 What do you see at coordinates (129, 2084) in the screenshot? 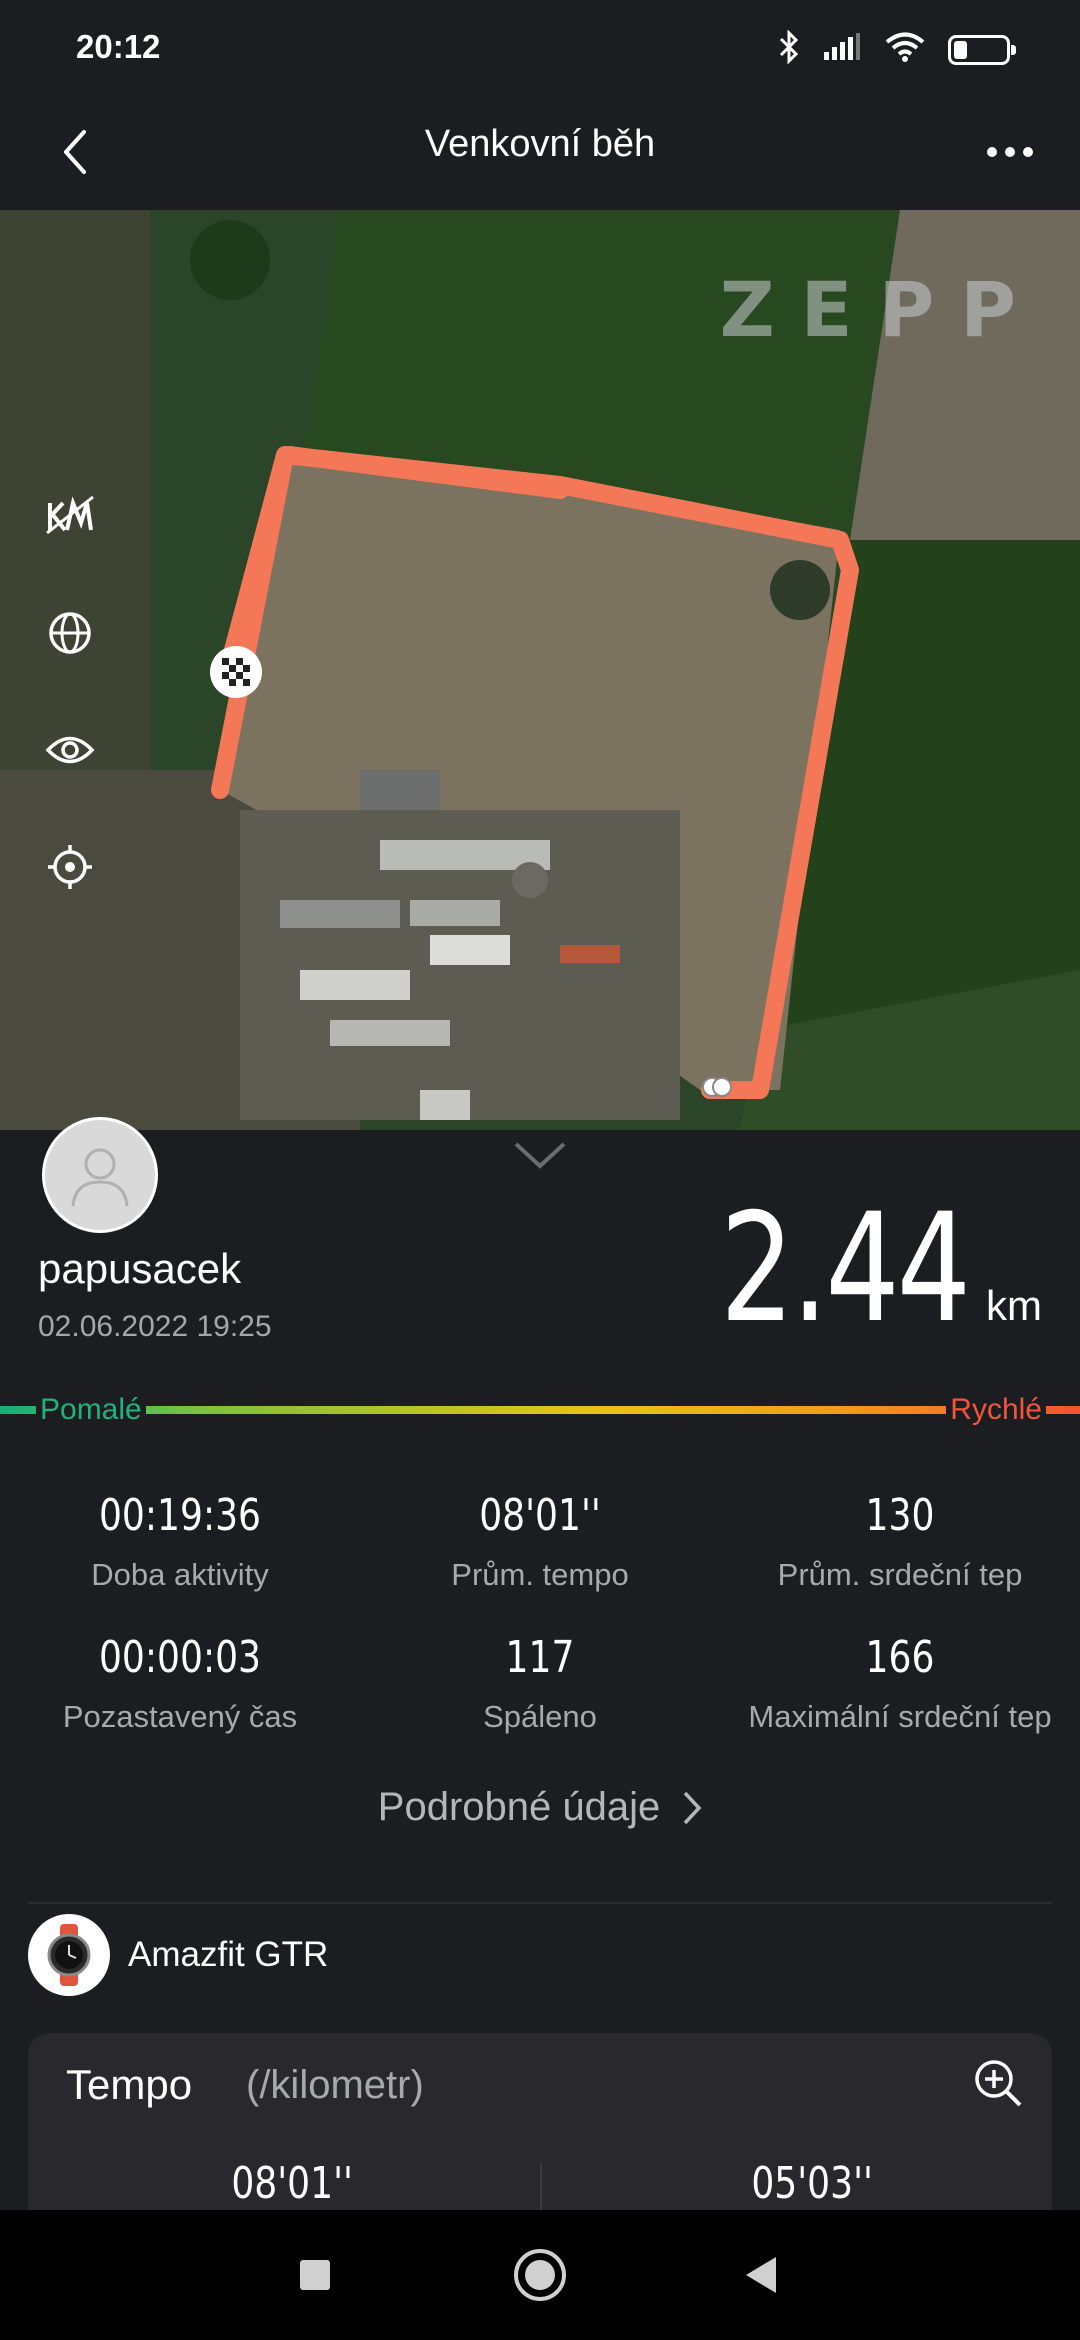
I see `tempo-title: Tempo` at bounding box center [129, 2084].